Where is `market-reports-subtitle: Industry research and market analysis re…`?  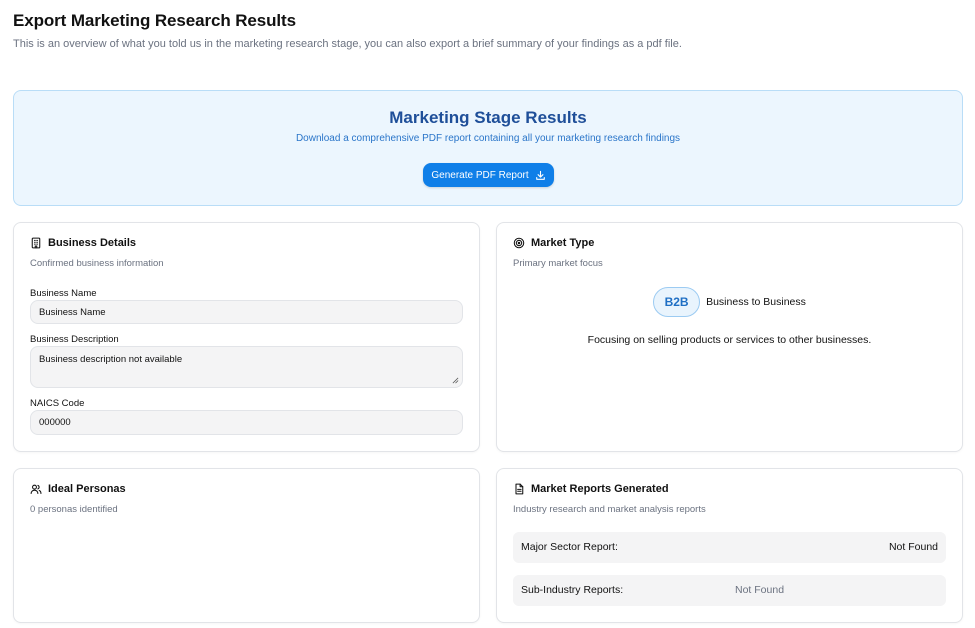 market-reports-subtitle: Industry research and market analysis re… is located at coordinates (609, 509).